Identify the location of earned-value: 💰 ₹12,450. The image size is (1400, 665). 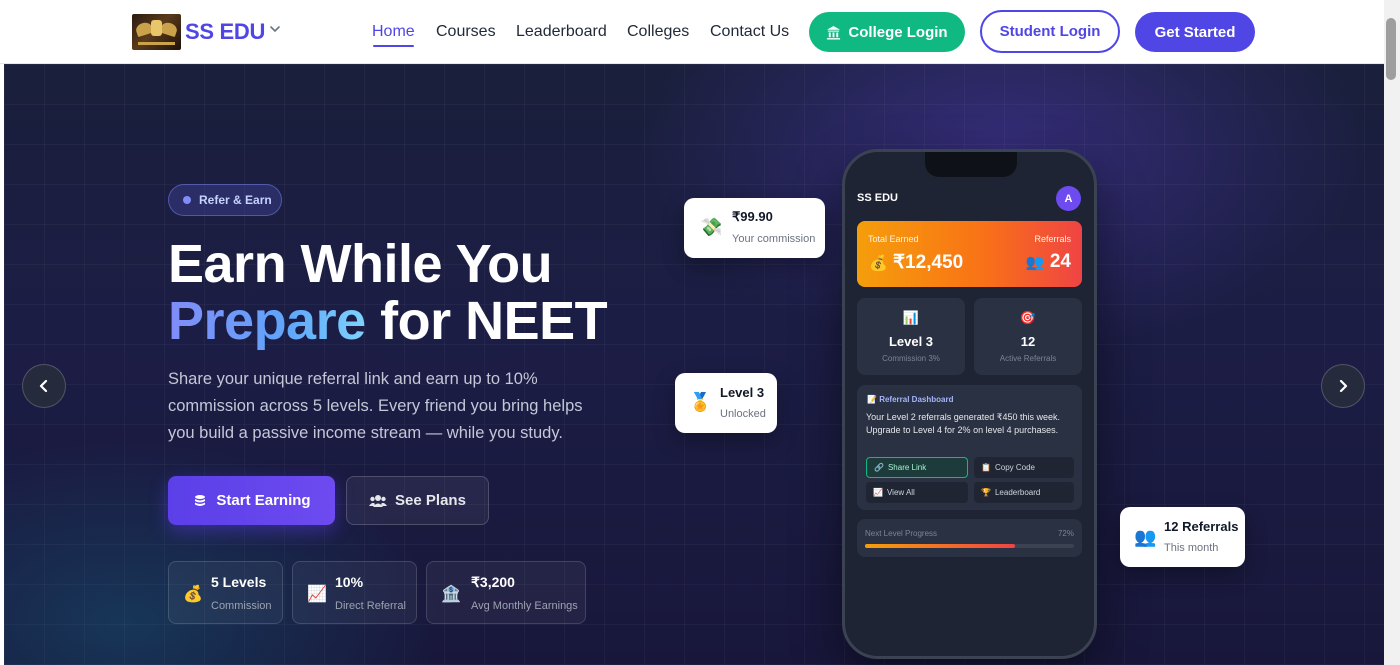
(916, 262).